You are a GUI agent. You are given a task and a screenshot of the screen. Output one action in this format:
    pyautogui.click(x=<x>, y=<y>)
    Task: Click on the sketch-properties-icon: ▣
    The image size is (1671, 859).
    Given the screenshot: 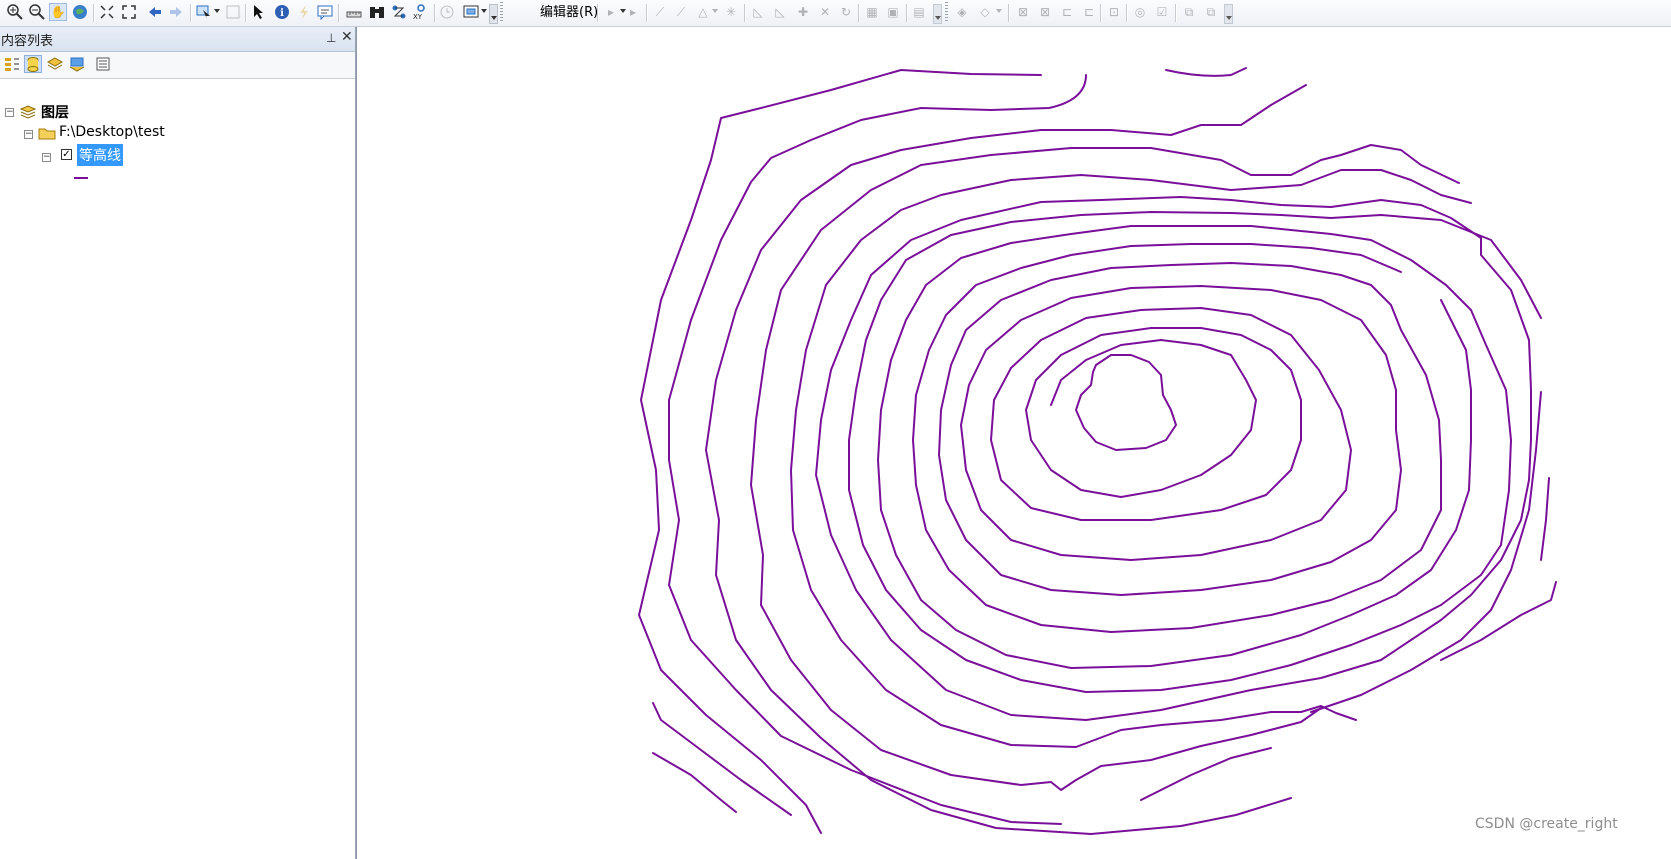 What is the action you would take?
    pyautogui.click(x=893, y=12)
    